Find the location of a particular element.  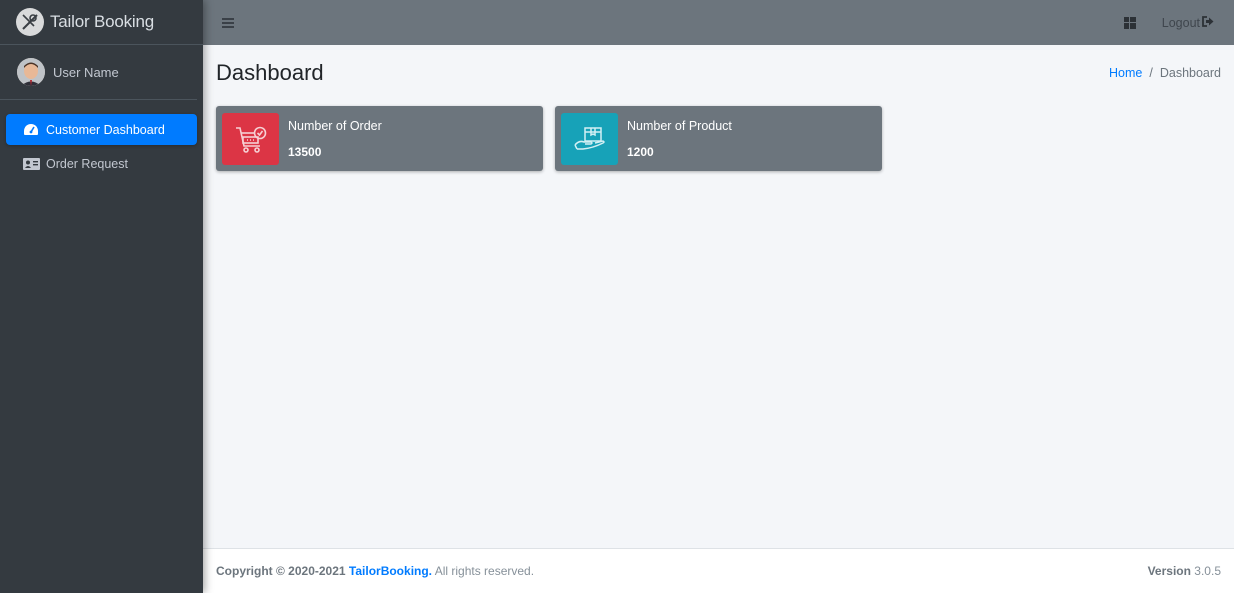

version-value: 3.0.5 is located at coordinates (1207, 571).